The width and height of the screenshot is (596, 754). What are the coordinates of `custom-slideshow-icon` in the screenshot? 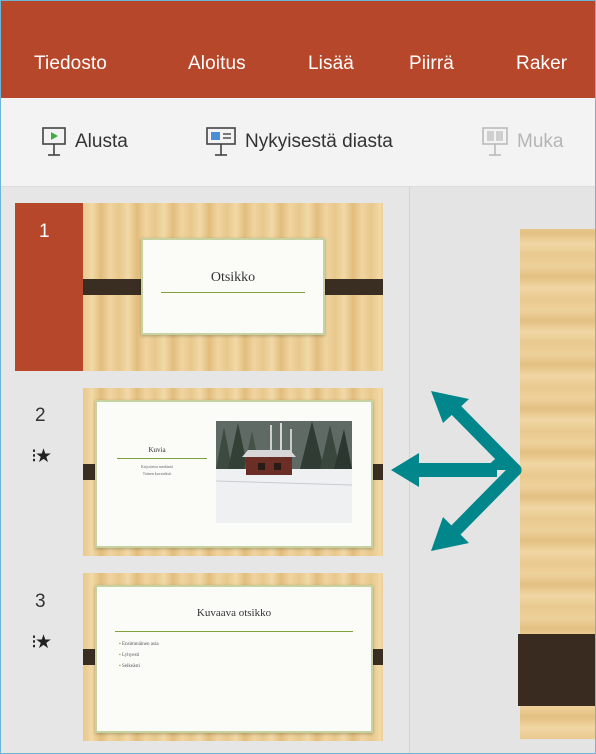 It's located at (495, 141).